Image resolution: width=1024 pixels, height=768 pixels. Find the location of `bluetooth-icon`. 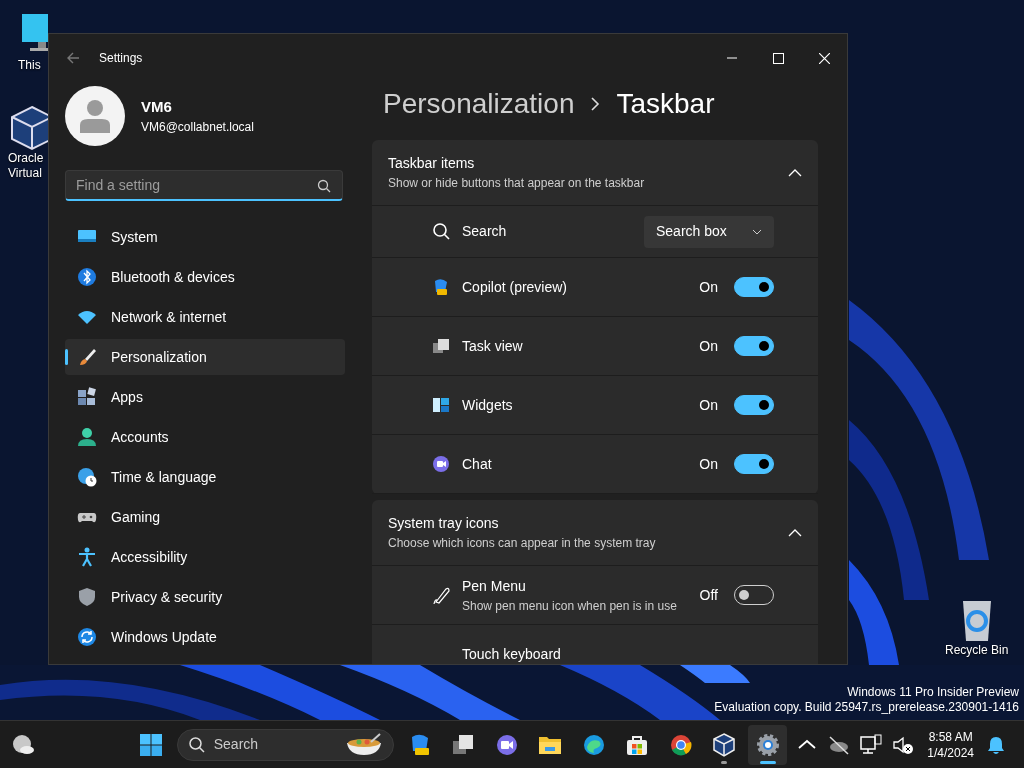

bluetooth-icon is located at coordinates (87, 277).